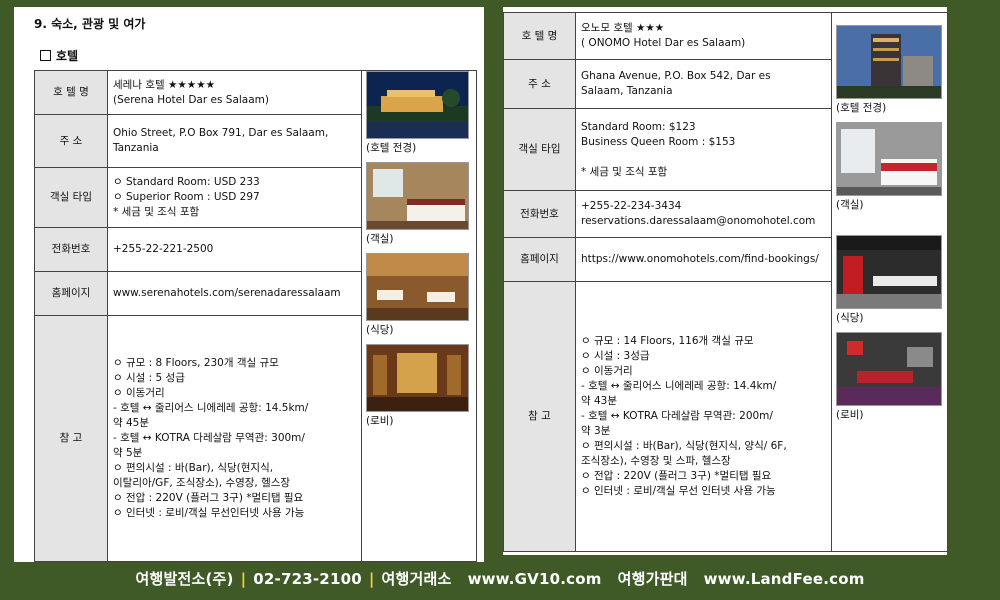 The width and height of the screenshot is (1000, 600). I want to click on star-rating-icon: ★★★★★, so click(191, 84).